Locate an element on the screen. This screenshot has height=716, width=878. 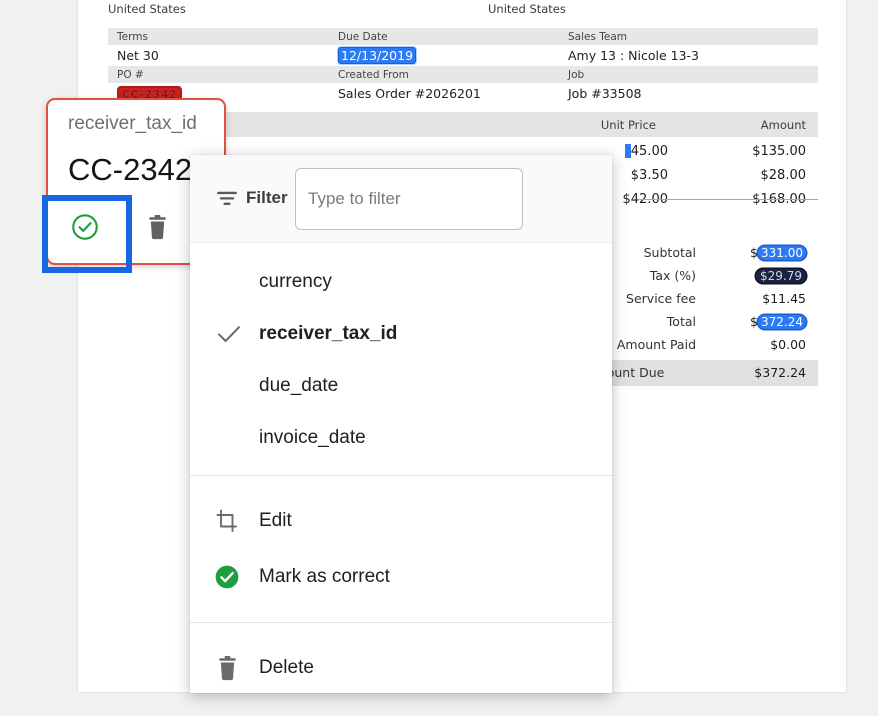
menu-item-invoice-date: invoice_date is located at coordinates (401, 438).